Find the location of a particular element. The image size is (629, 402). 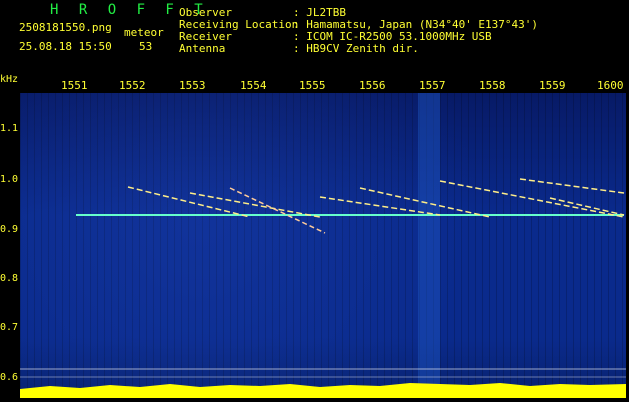

x-tick-label: 1559 is located at coordinates (552, 85).